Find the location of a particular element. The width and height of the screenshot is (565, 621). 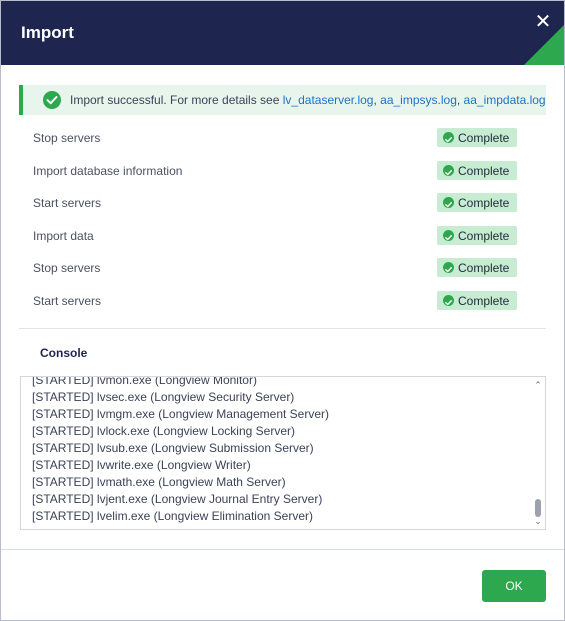

banner-text: Import successful. For more details see is located at coordinates (176, 100).